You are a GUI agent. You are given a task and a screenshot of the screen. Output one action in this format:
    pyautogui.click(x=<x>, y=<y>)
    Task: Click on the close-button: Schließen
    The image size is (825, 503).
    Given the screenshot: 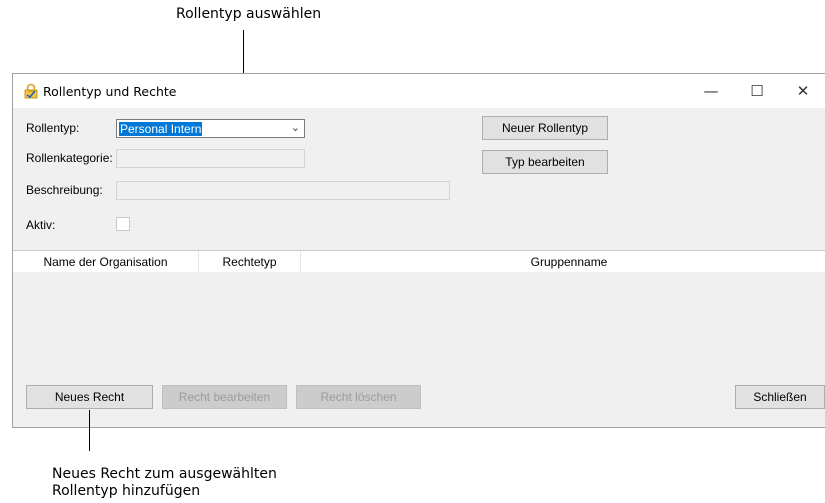 What is the action you would take?
    pyautogui.click(x=780, y=397)
    